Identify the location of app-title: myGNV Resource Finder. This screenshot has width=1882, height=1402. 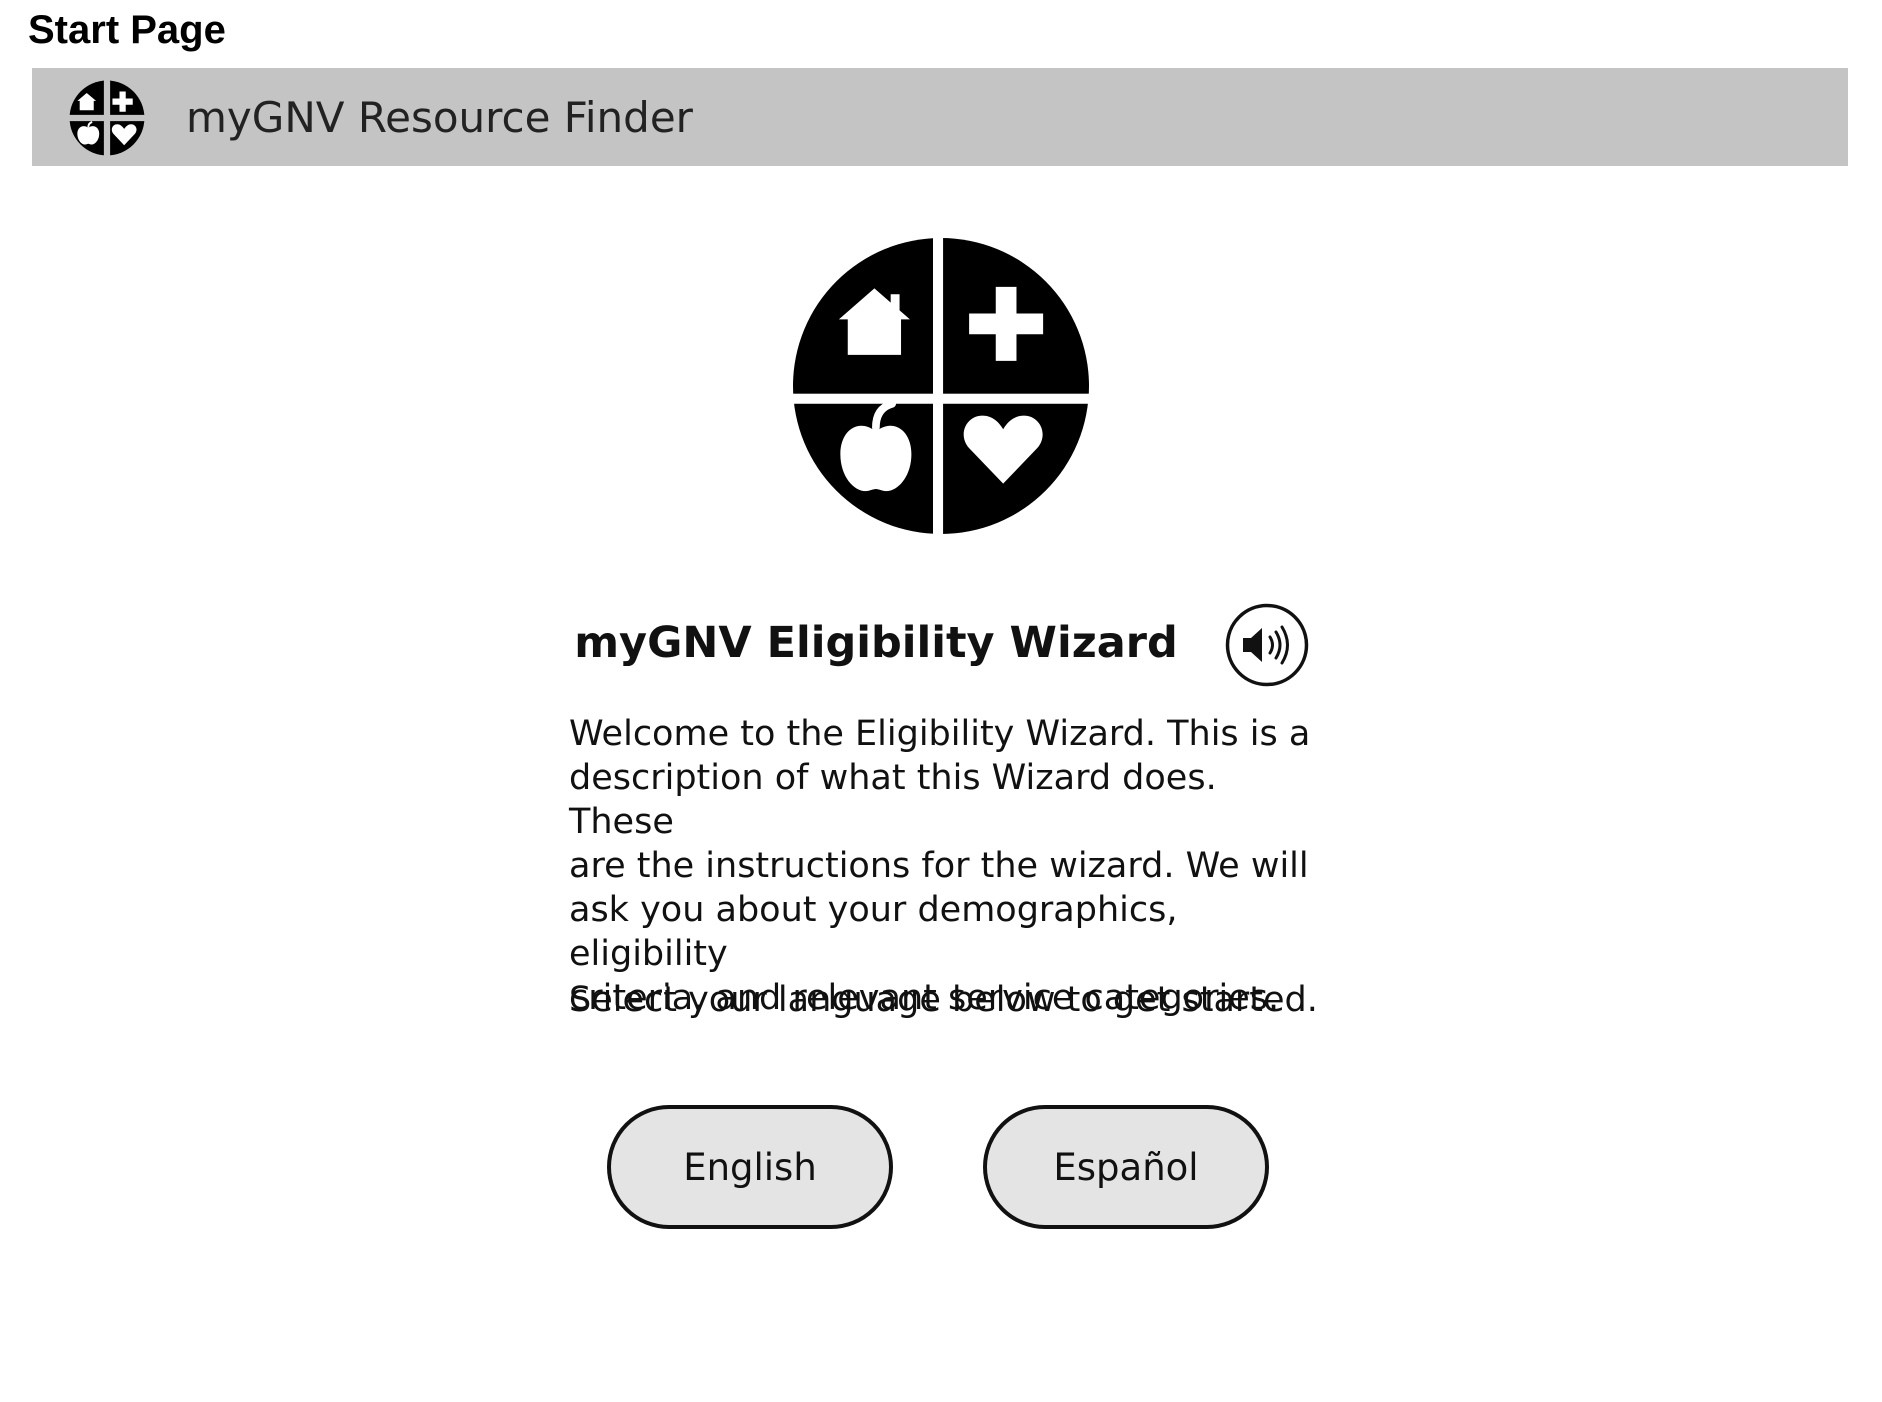
(439, 117).